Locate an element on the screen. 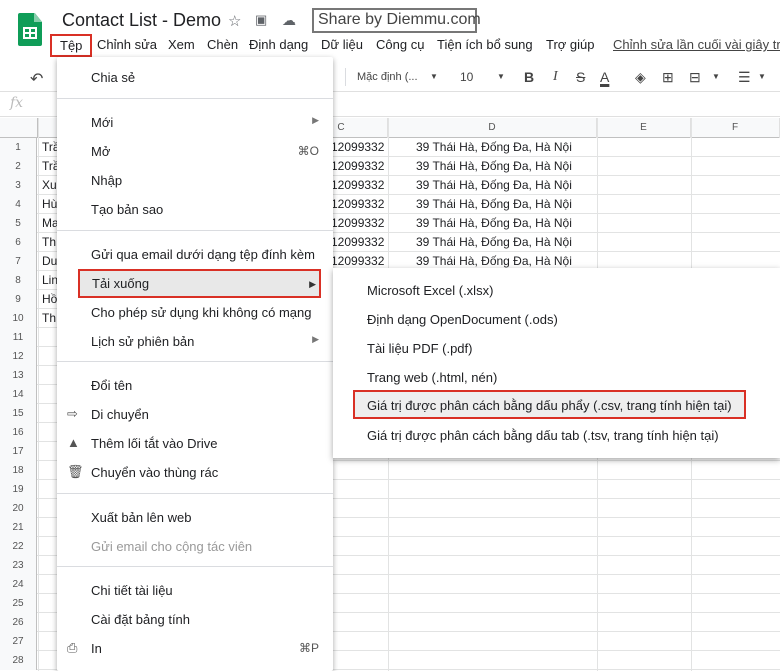  menu-item-settings: Cài đặt bảng tính is located at coordinates (195, 619).